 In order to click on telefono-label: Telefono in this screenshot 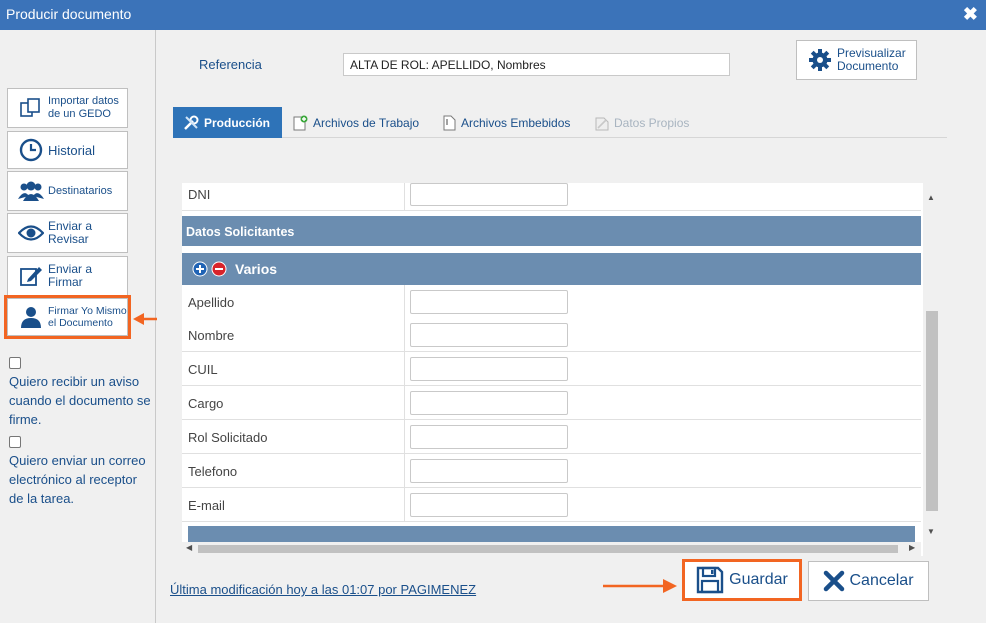, I will do `click(213, 471)`.